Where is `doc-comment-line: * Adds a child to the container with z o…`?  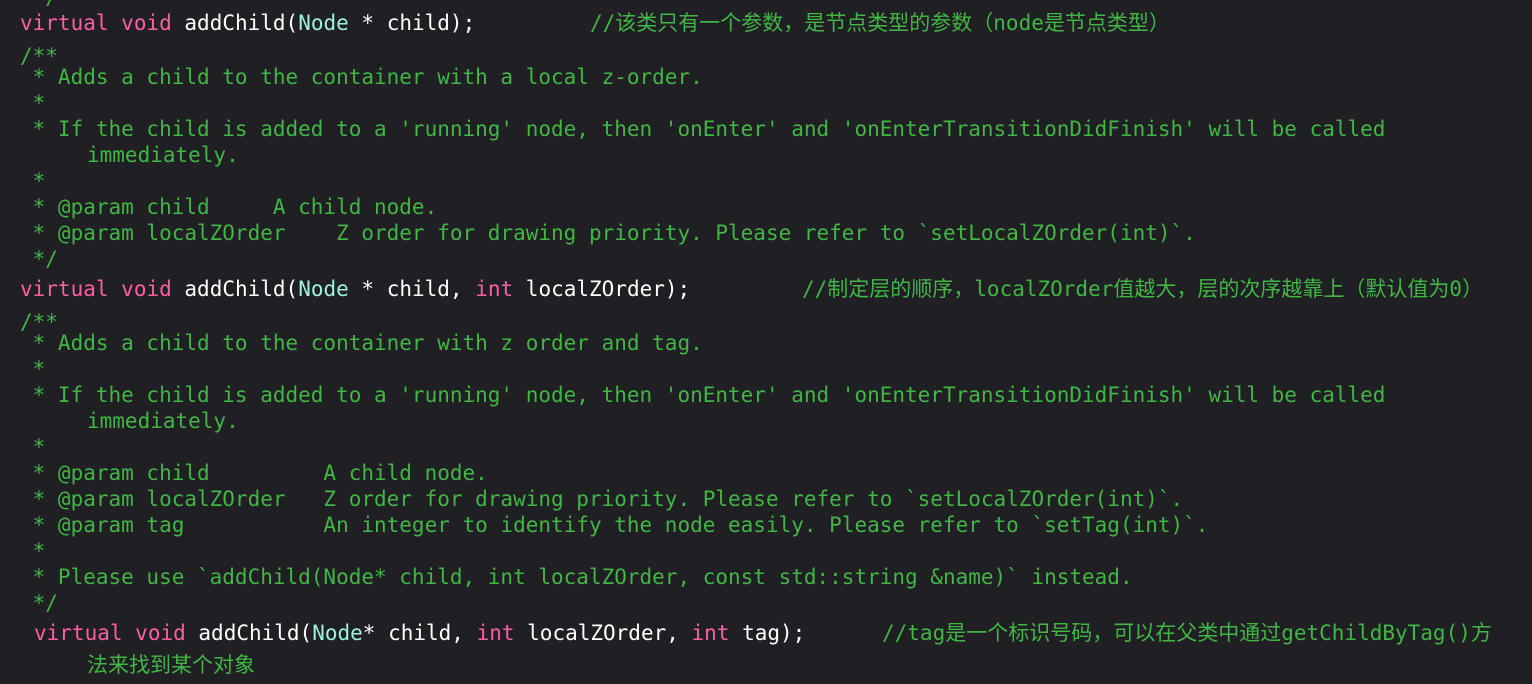
doc-comment-line: * Adds a child to the container with z o… is located at coordinates (361, 343).